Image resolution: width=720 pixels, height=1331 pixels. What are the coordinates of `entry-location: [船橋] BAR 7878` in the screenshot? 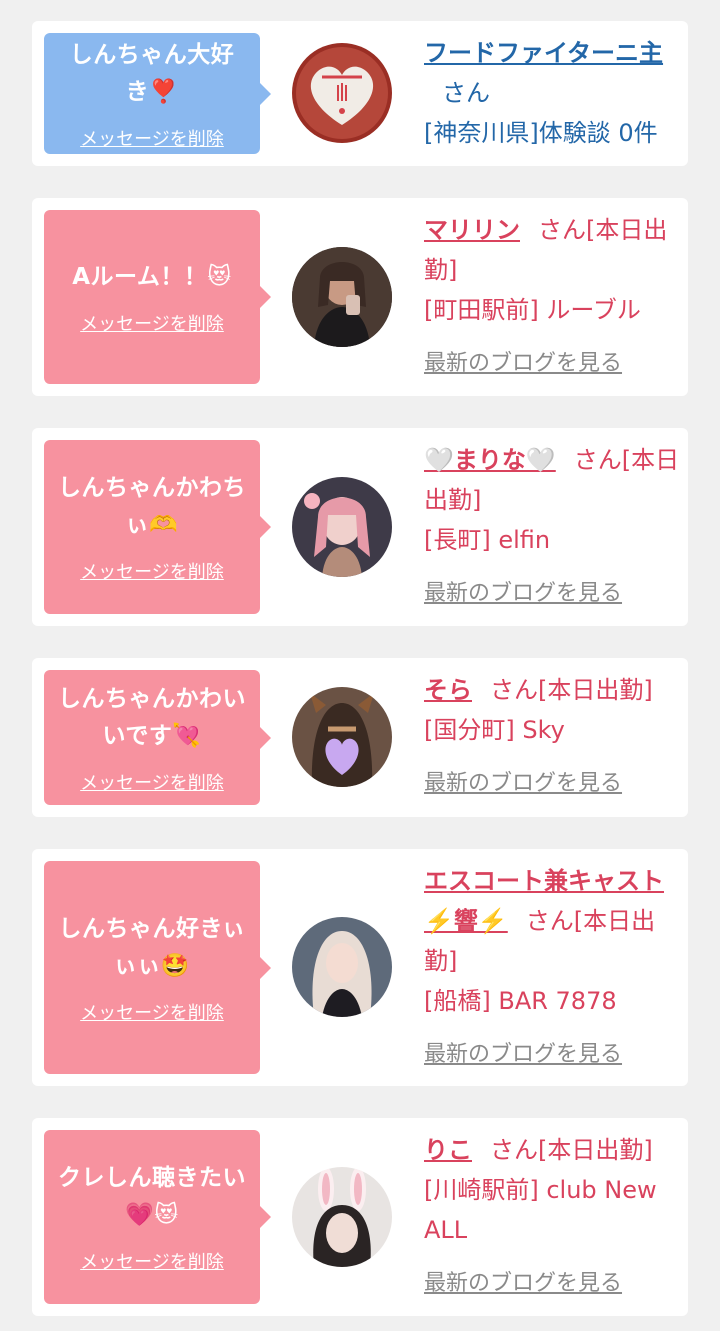 It's located at (520, 1001).